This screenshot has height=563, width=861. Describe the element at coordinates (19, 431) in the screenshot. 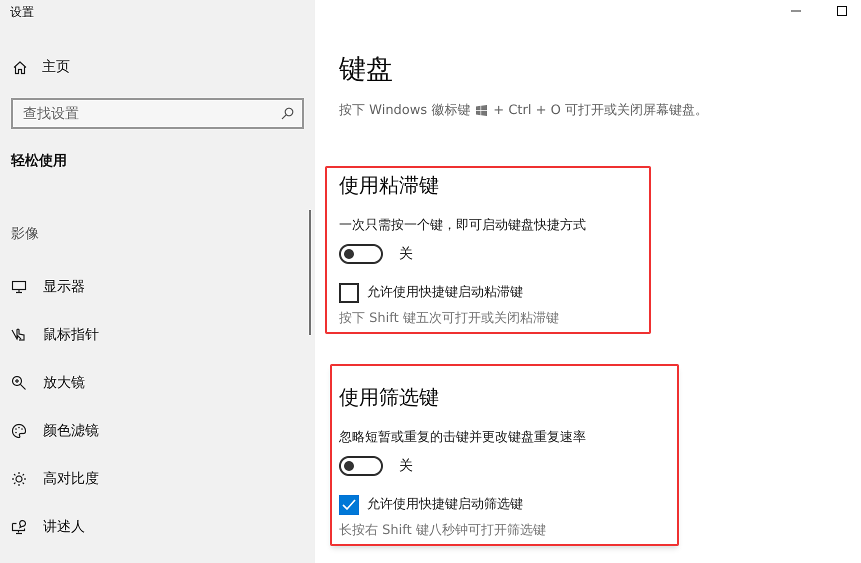

I see `palette-icon` at that location.